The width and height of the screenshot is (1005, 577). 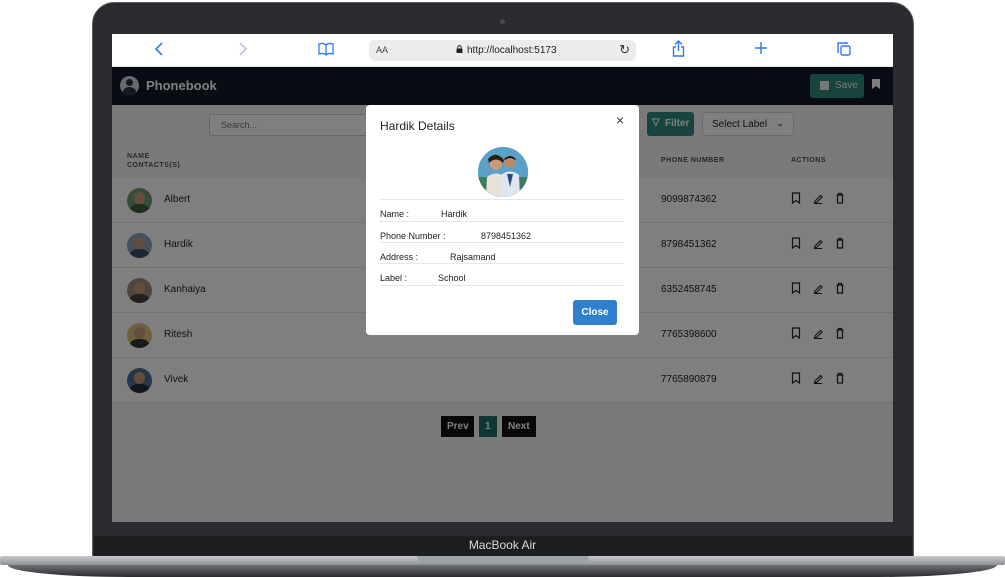 What do you see at coordinates (452, 278) in the screenshot?
I see `label-value: School` at bounding box center [452, 278].